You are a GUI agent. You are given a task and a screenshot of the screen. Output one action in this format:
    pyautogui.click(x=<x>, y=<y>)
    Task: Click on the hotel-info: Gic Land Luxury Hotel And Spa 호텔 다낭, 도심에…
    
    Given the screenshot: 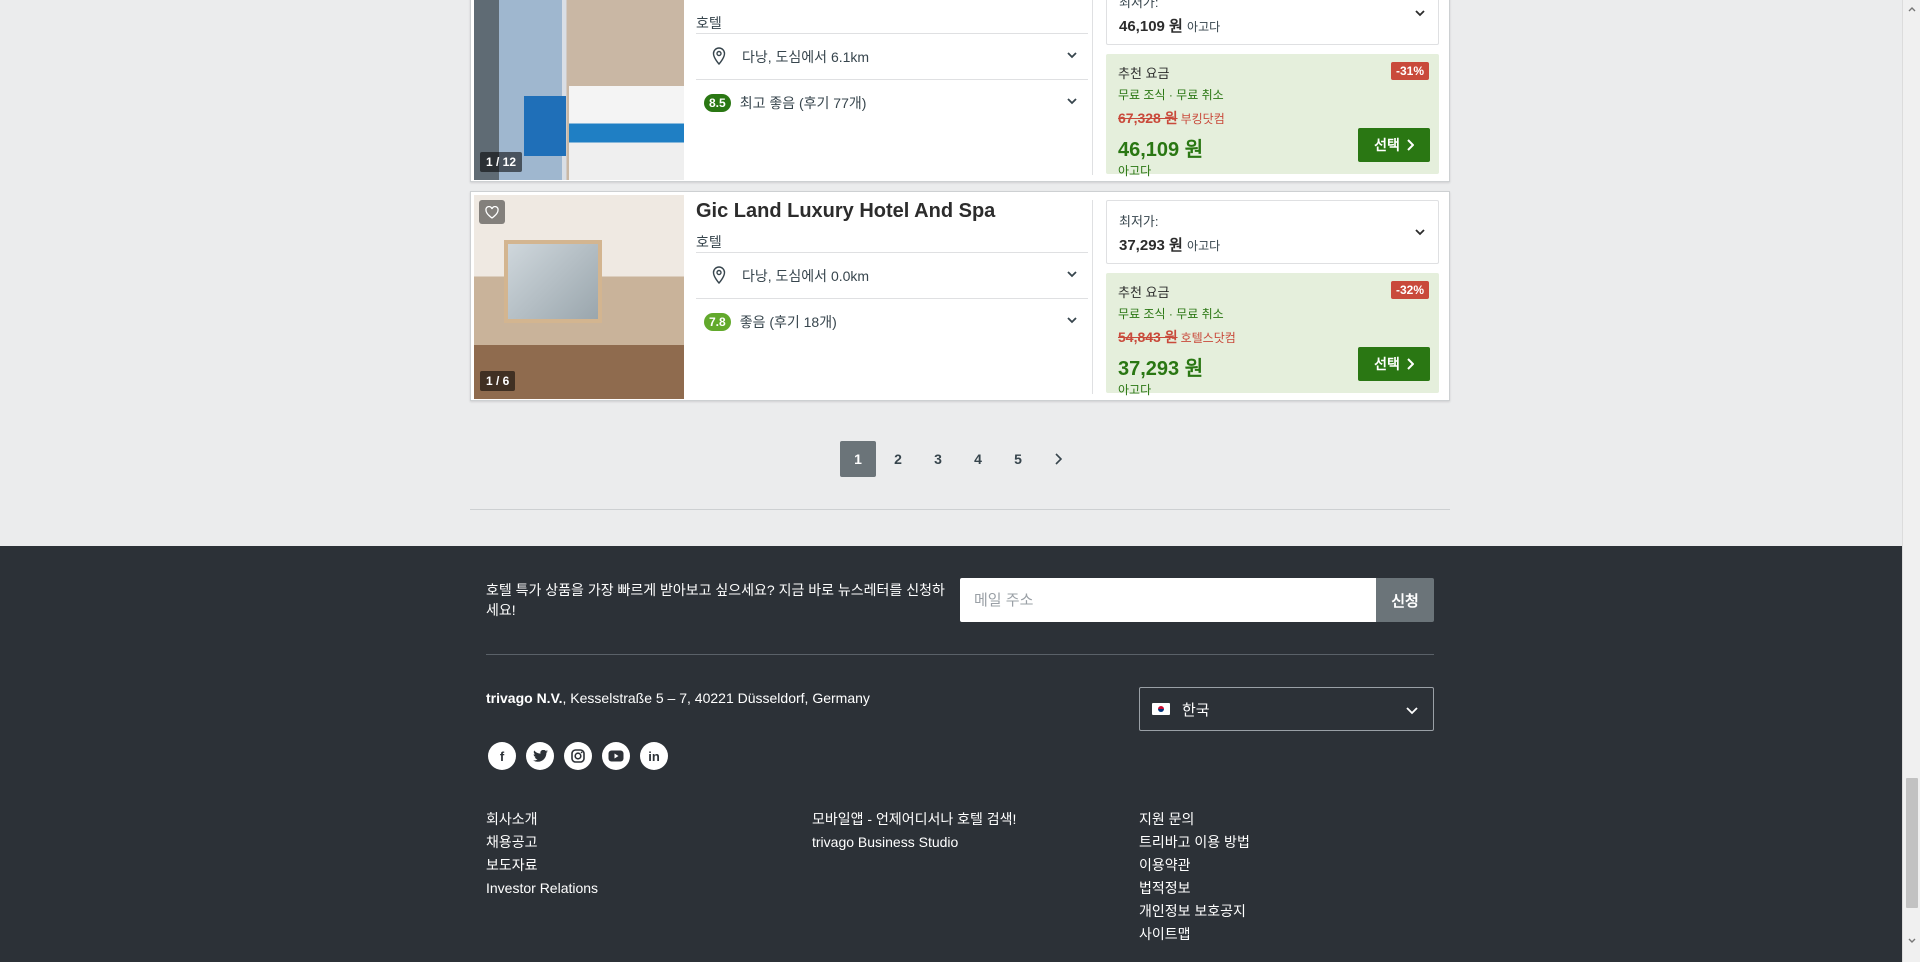 What is the action you would take?
    pyautogui.click(x=892, y=296)
    